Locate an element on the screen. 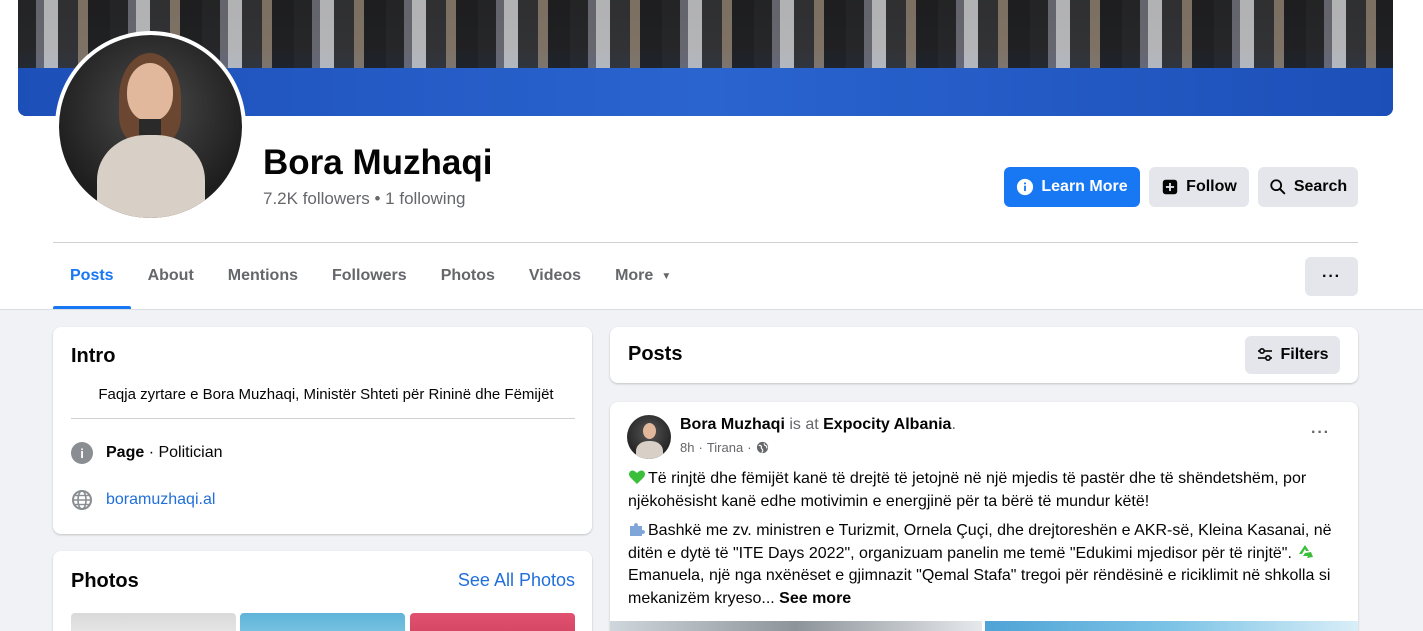 This screenshot has width=1423, height=631. filters-button: Filters is located at coordinates (1292, 355).